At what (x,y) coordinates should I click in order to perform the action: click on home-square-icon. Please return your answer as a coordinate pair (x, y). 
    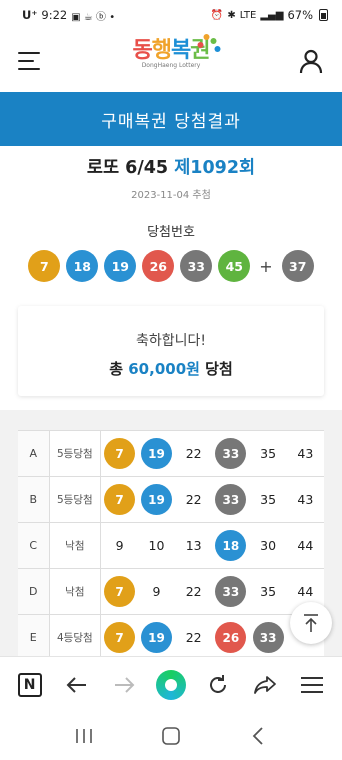
    Looking at the image, I should click on (171, 736).